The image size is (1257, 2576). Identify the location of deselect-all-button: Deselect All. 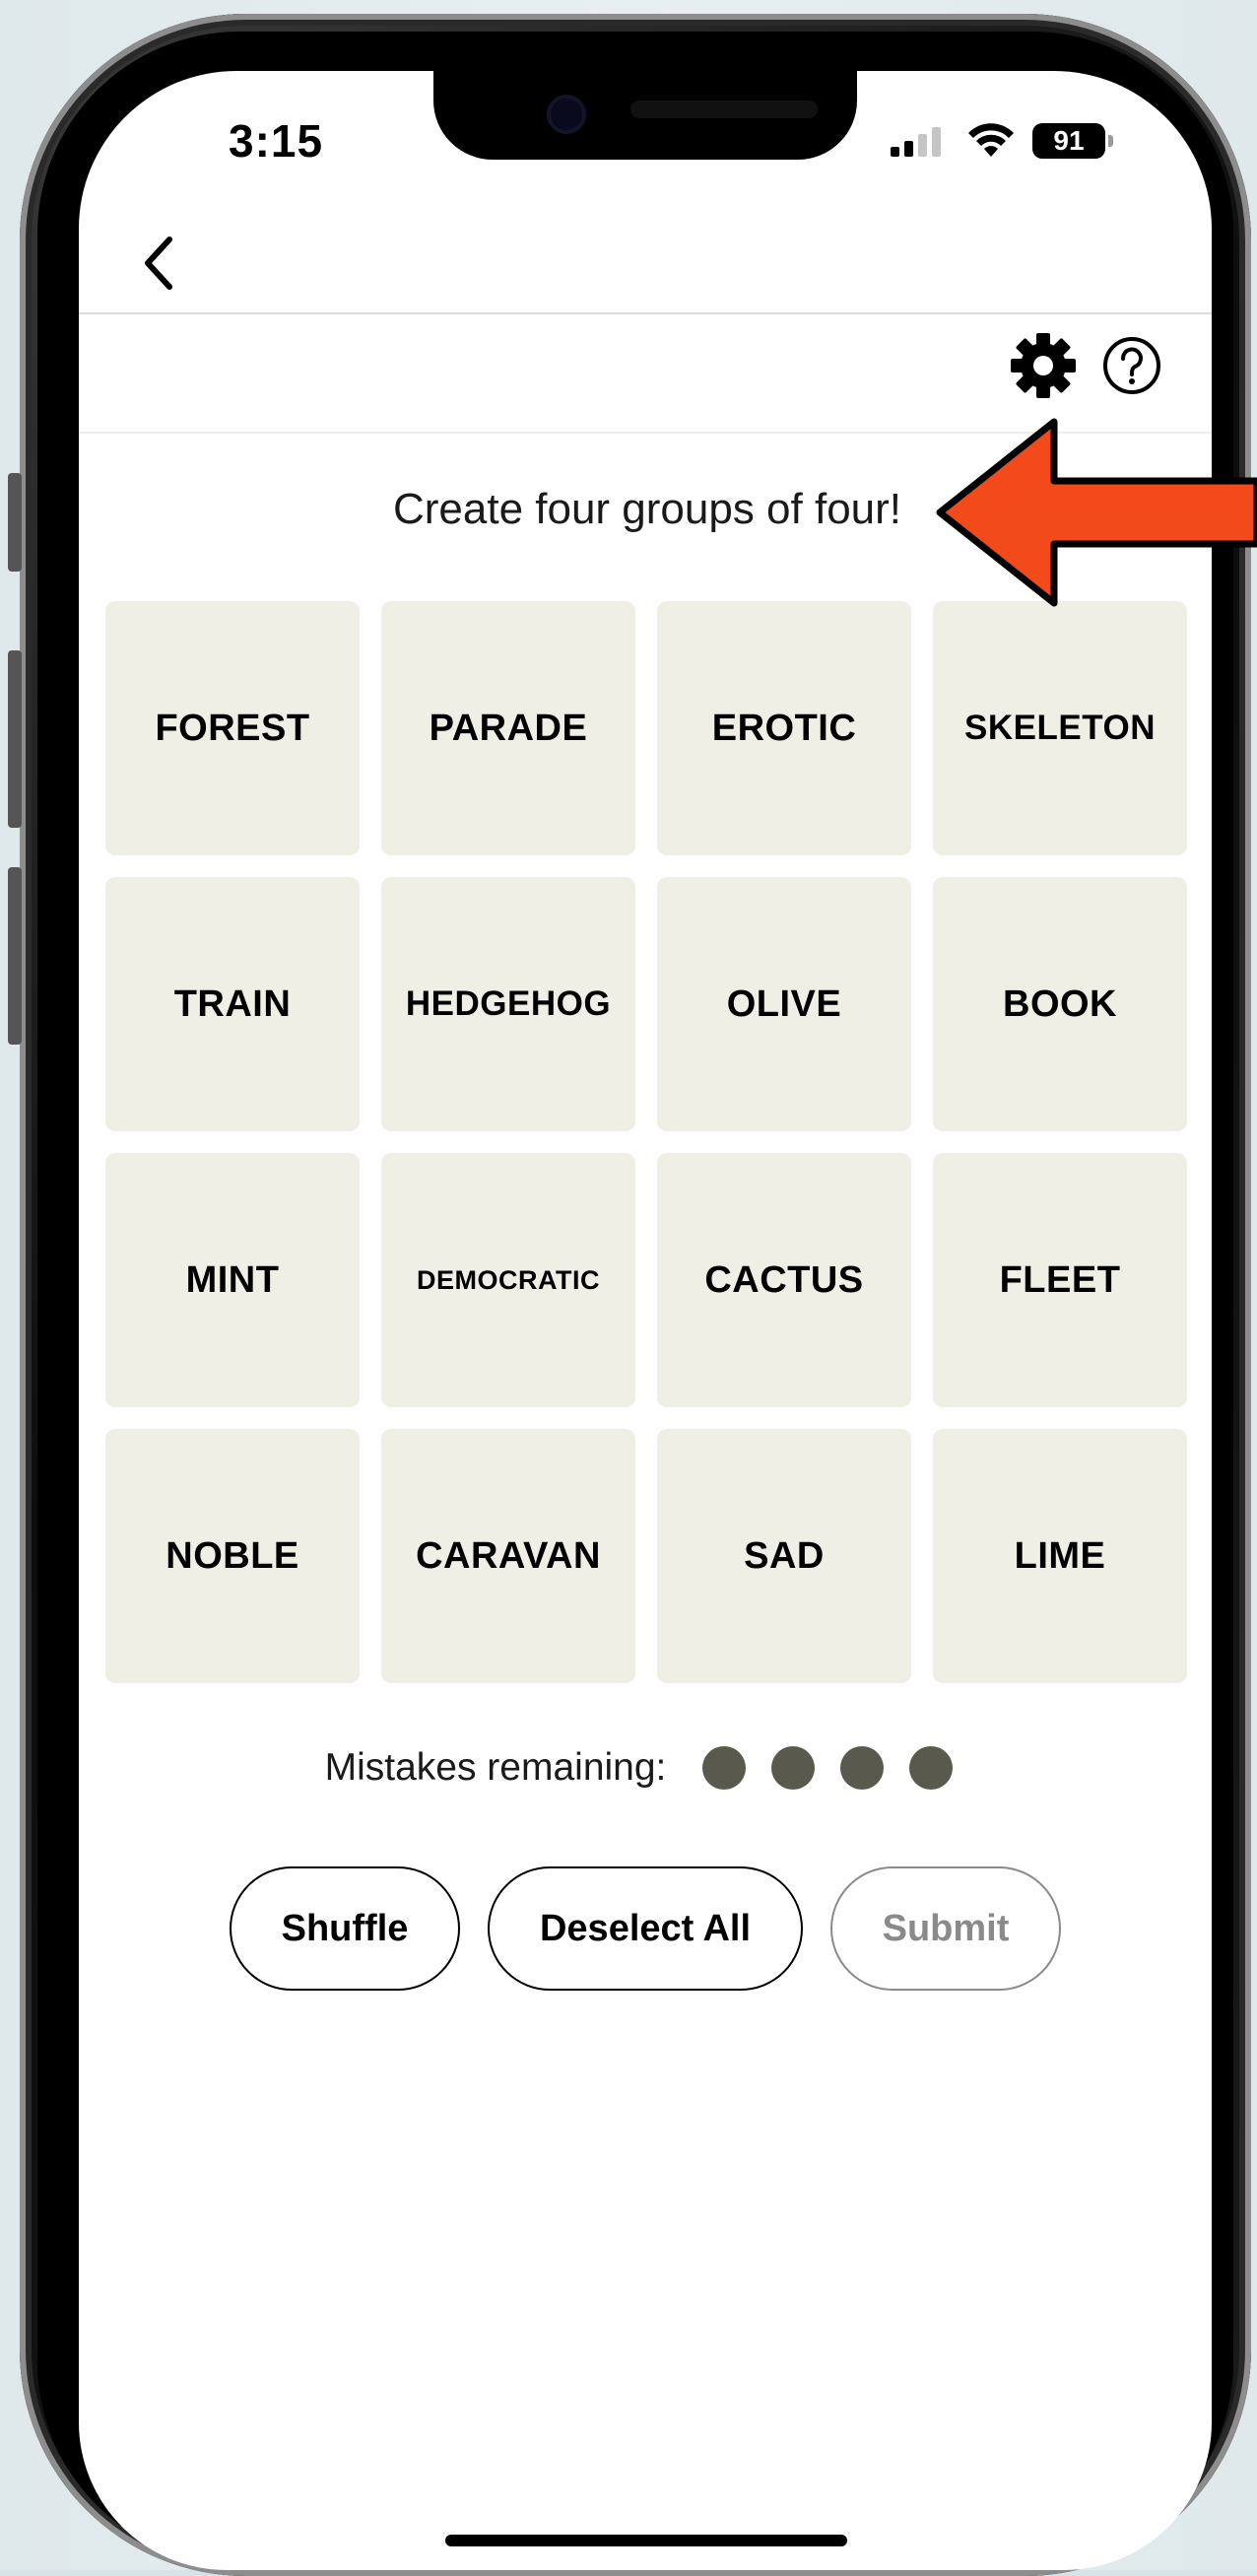
(645, 1928).